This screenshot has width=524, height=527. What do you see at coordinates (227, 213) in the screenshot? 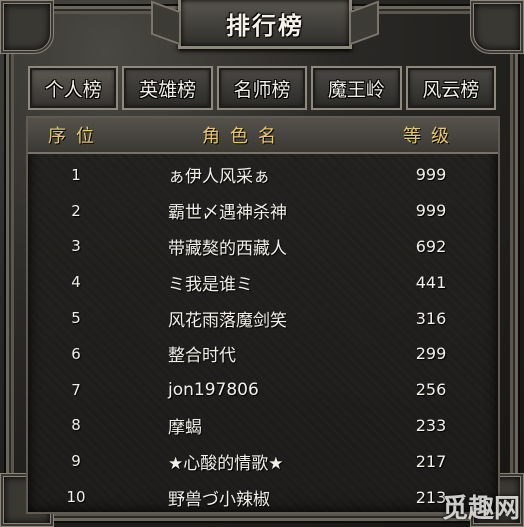
I see `name-cell: 霸世〆遇神杀神` at bounding box center [227, 213].